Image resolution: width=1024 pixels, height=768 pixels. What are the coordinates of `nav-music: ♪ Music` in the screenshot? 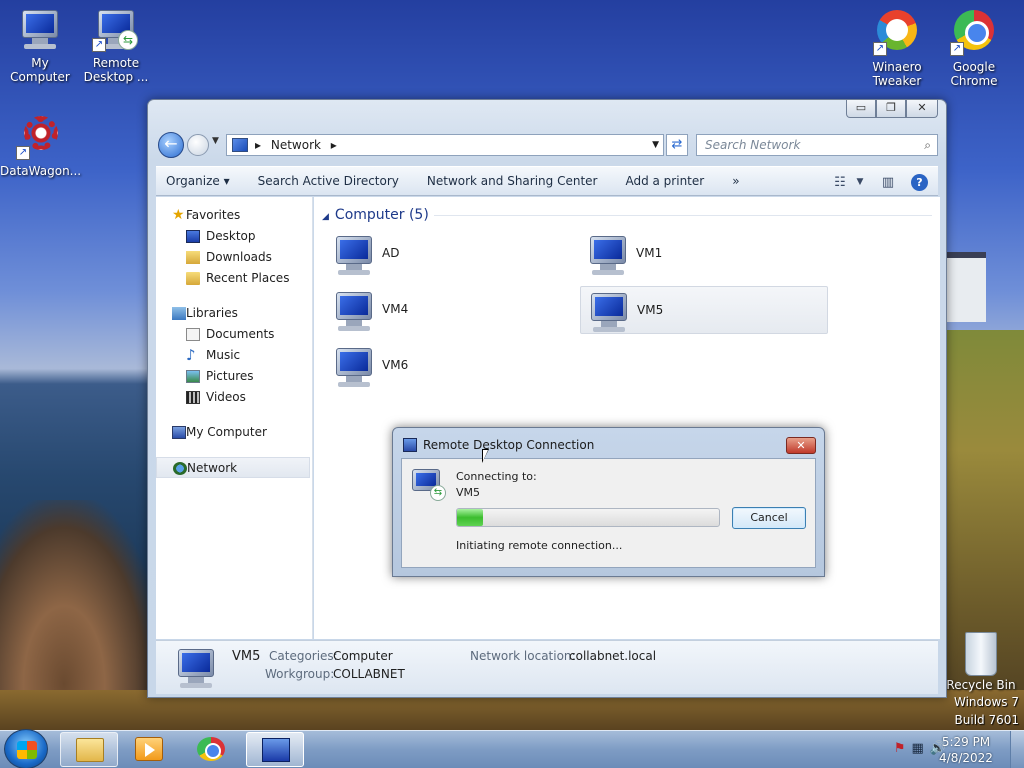 It's located at (234, 355).